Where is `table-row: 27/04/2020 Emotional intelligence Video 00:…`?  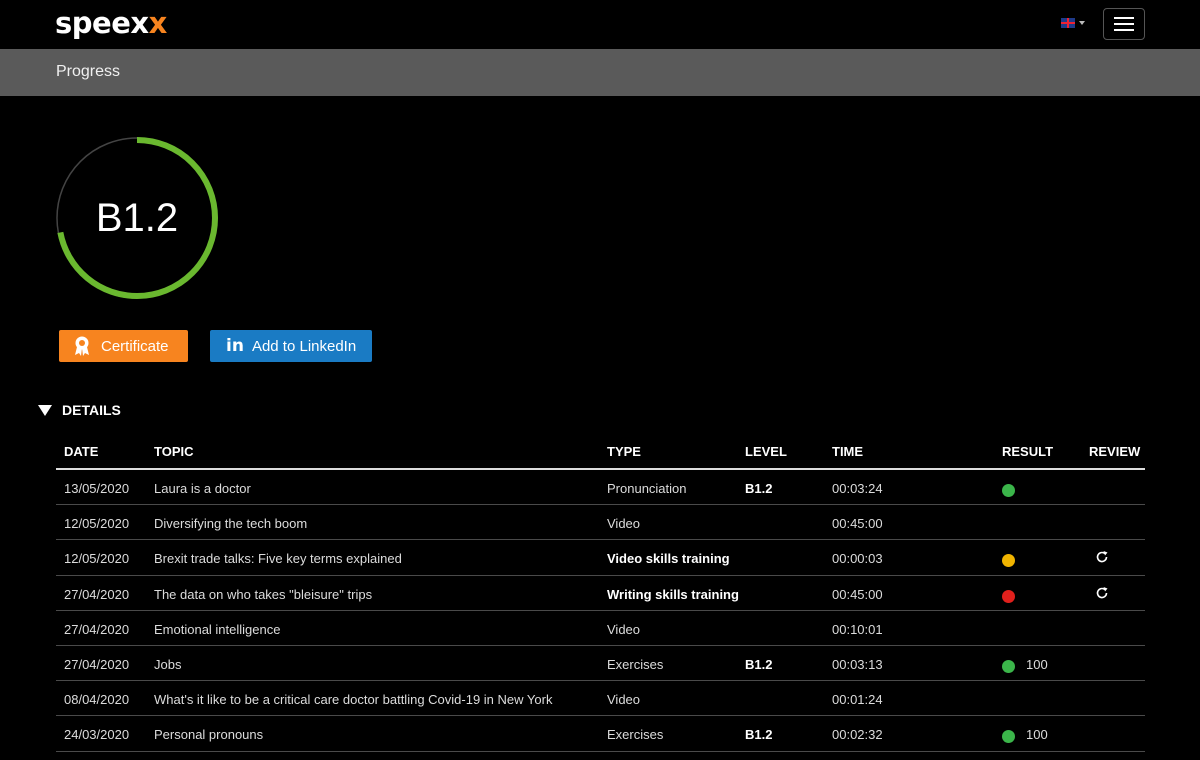
table-row: 27/04/2020 Emotional intelligence Video 00:… is located at coordinates (600, 628).